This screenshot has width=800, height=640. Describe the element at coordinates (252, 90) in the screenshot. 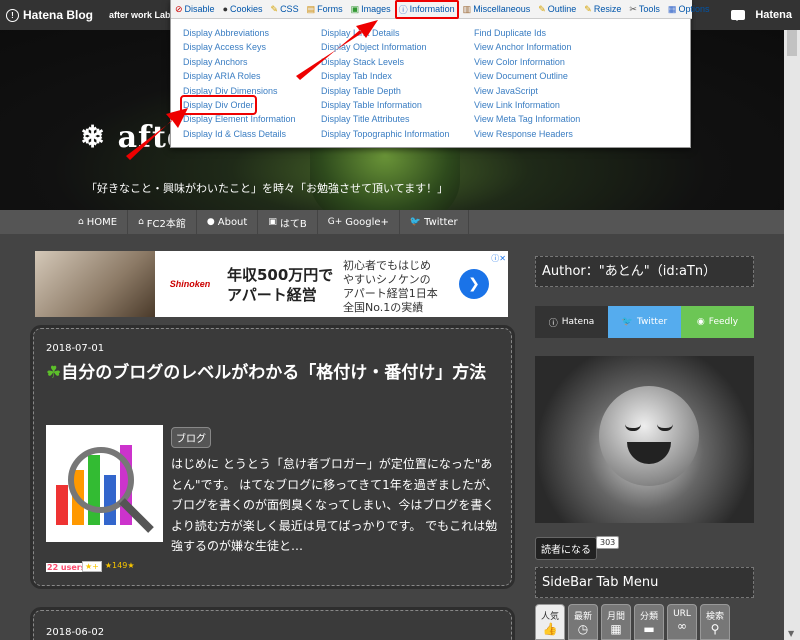

I see `annotation-arrows` at that location.